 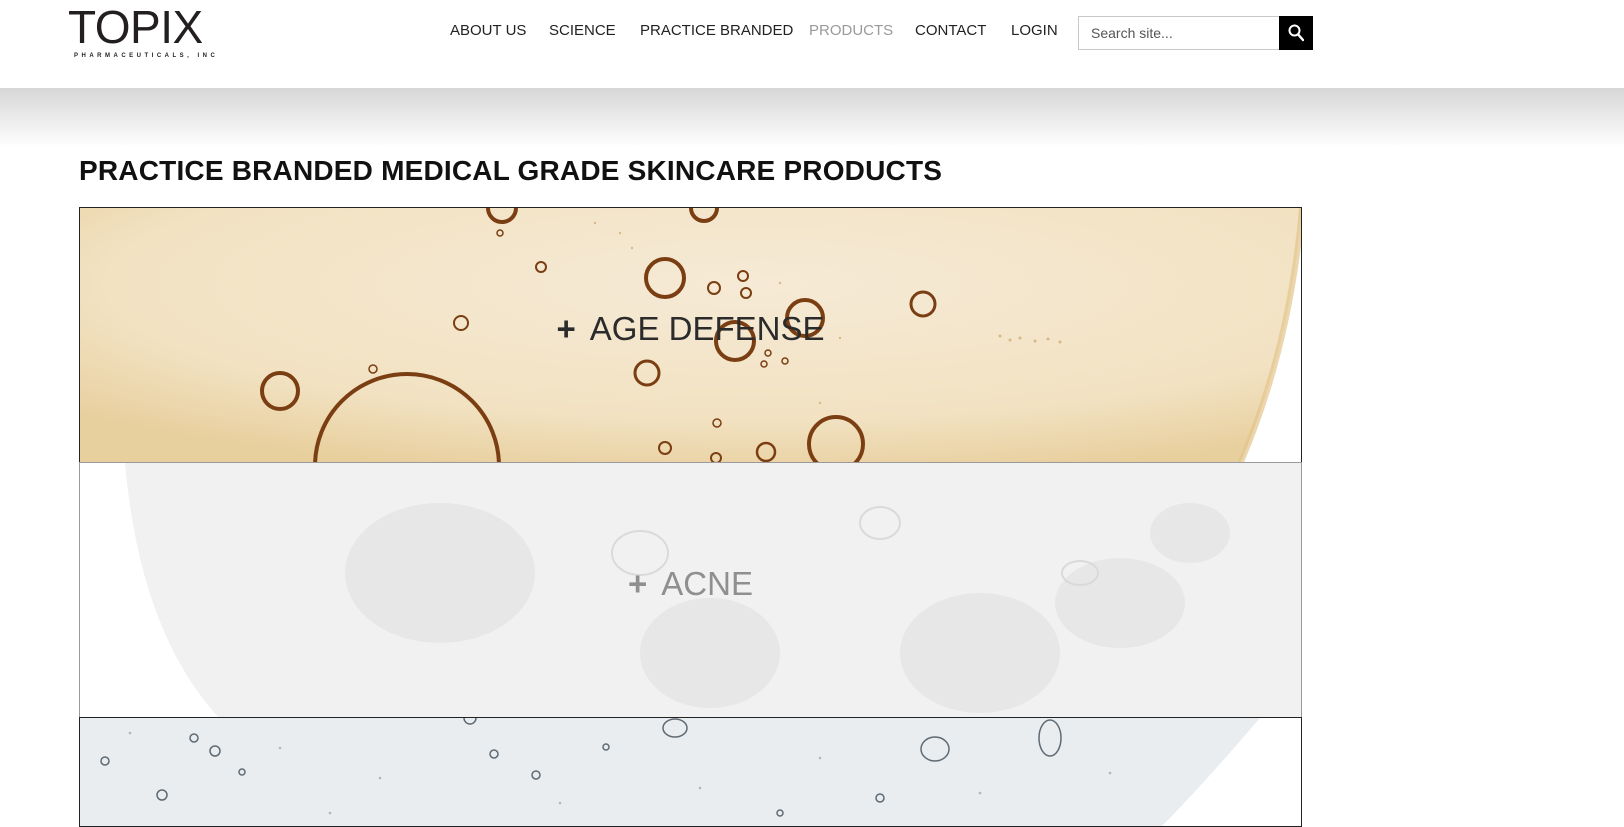 I want to click on nav-contact: CONTACT, so click(x=950, y=30).